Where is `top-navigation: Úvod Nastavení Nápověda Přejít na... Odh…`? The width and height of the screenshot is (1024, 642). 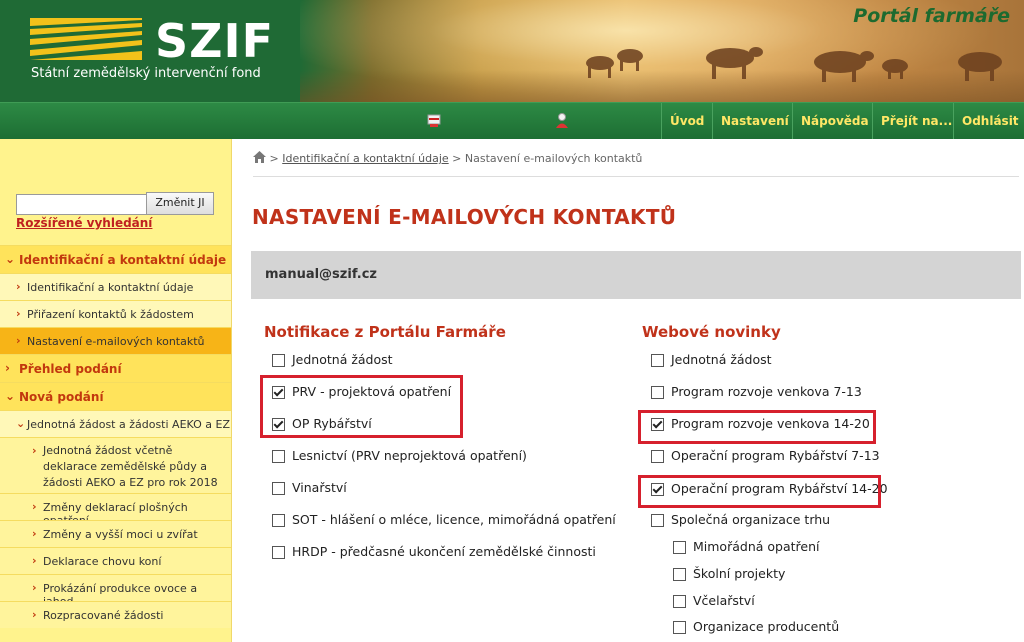
top-navigation: Úvod Nastavení Nápověda Přejít na... Odh… is located at coordinates (512, 120).